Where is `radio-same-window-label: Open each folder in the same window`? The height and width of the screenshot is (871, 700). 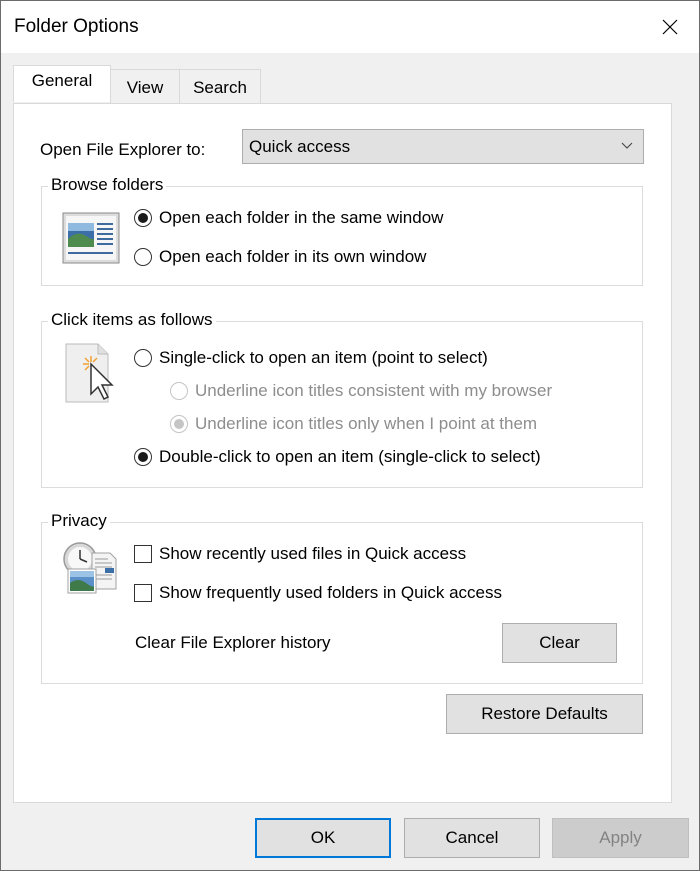 radio-same-window-label: Open each folder in the same window is located at coordinates (301, 217).